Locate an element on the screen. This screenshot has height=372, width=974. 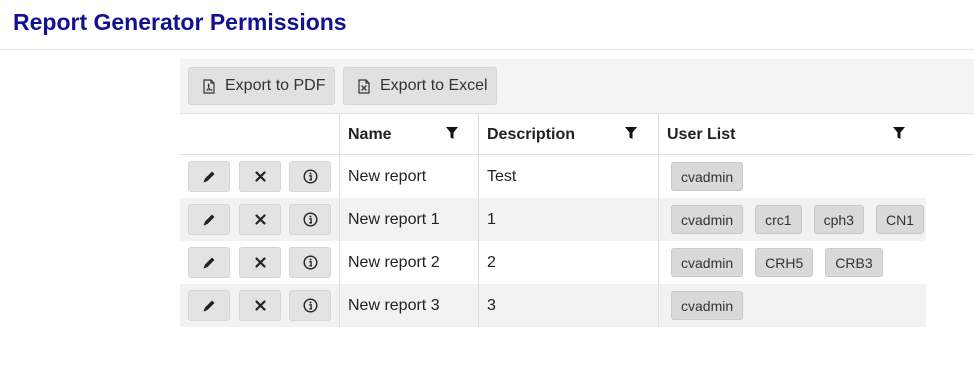
report-name: New report 1 is located at coordinates (394, 219).